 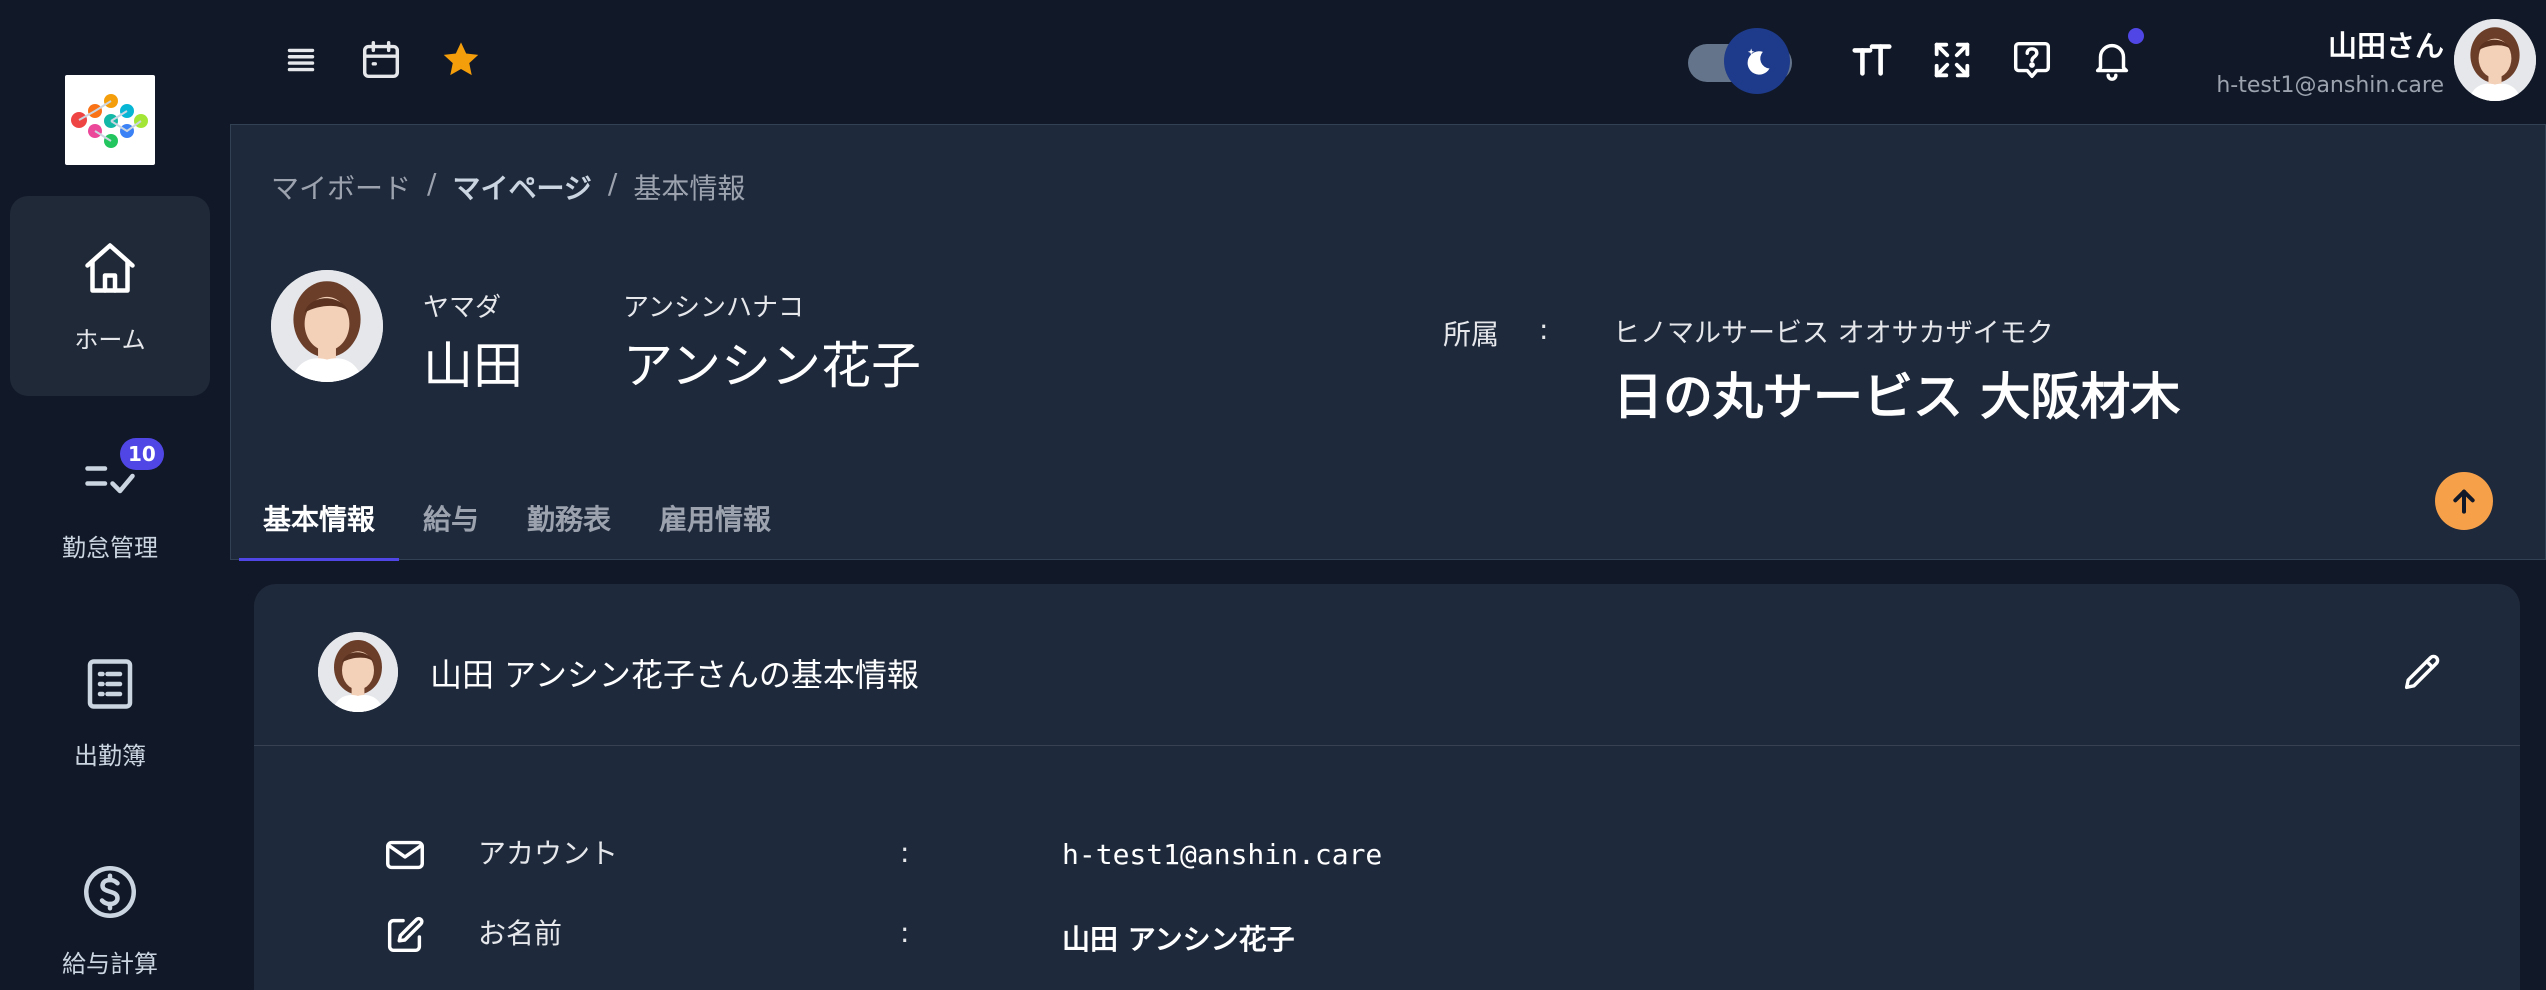 I want to click on colorful-dots-logo-icon, so click(x=109, y=121).